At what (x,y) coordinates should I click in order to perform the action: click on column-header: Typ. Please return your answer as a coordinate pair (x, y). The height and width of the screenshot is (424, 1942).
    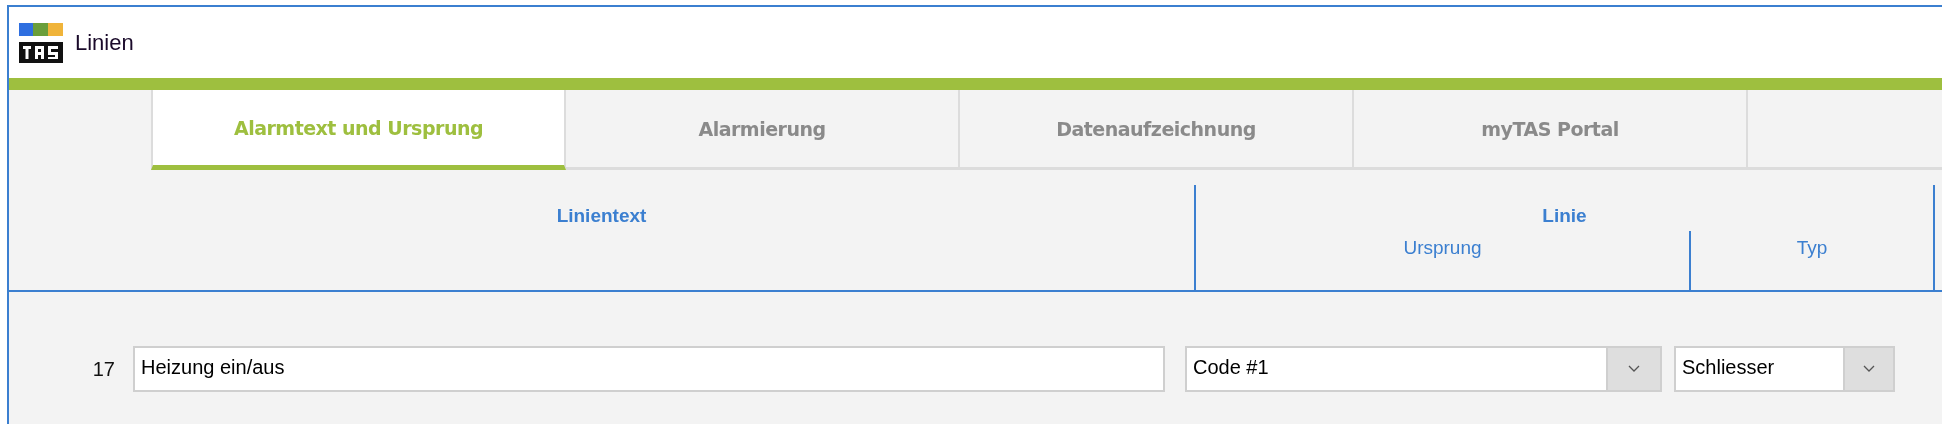
    Looking at the image, I should click on (1812, 248).